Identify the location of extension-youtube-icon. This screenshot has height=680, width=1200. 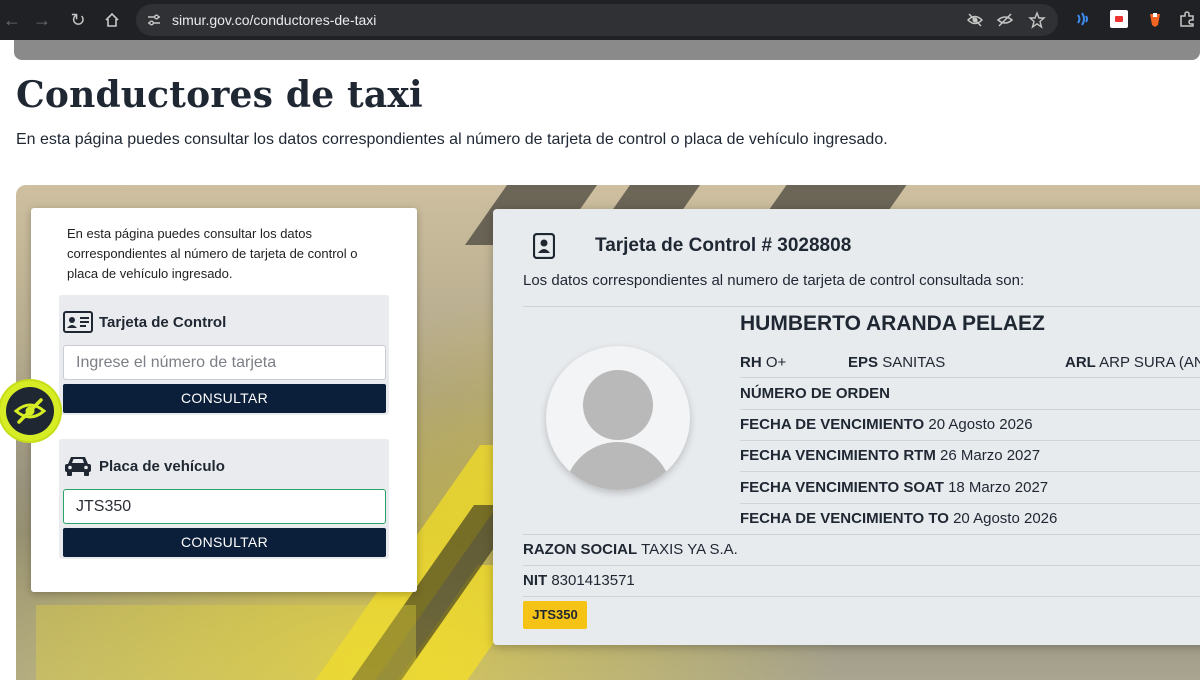
(1119, 19).